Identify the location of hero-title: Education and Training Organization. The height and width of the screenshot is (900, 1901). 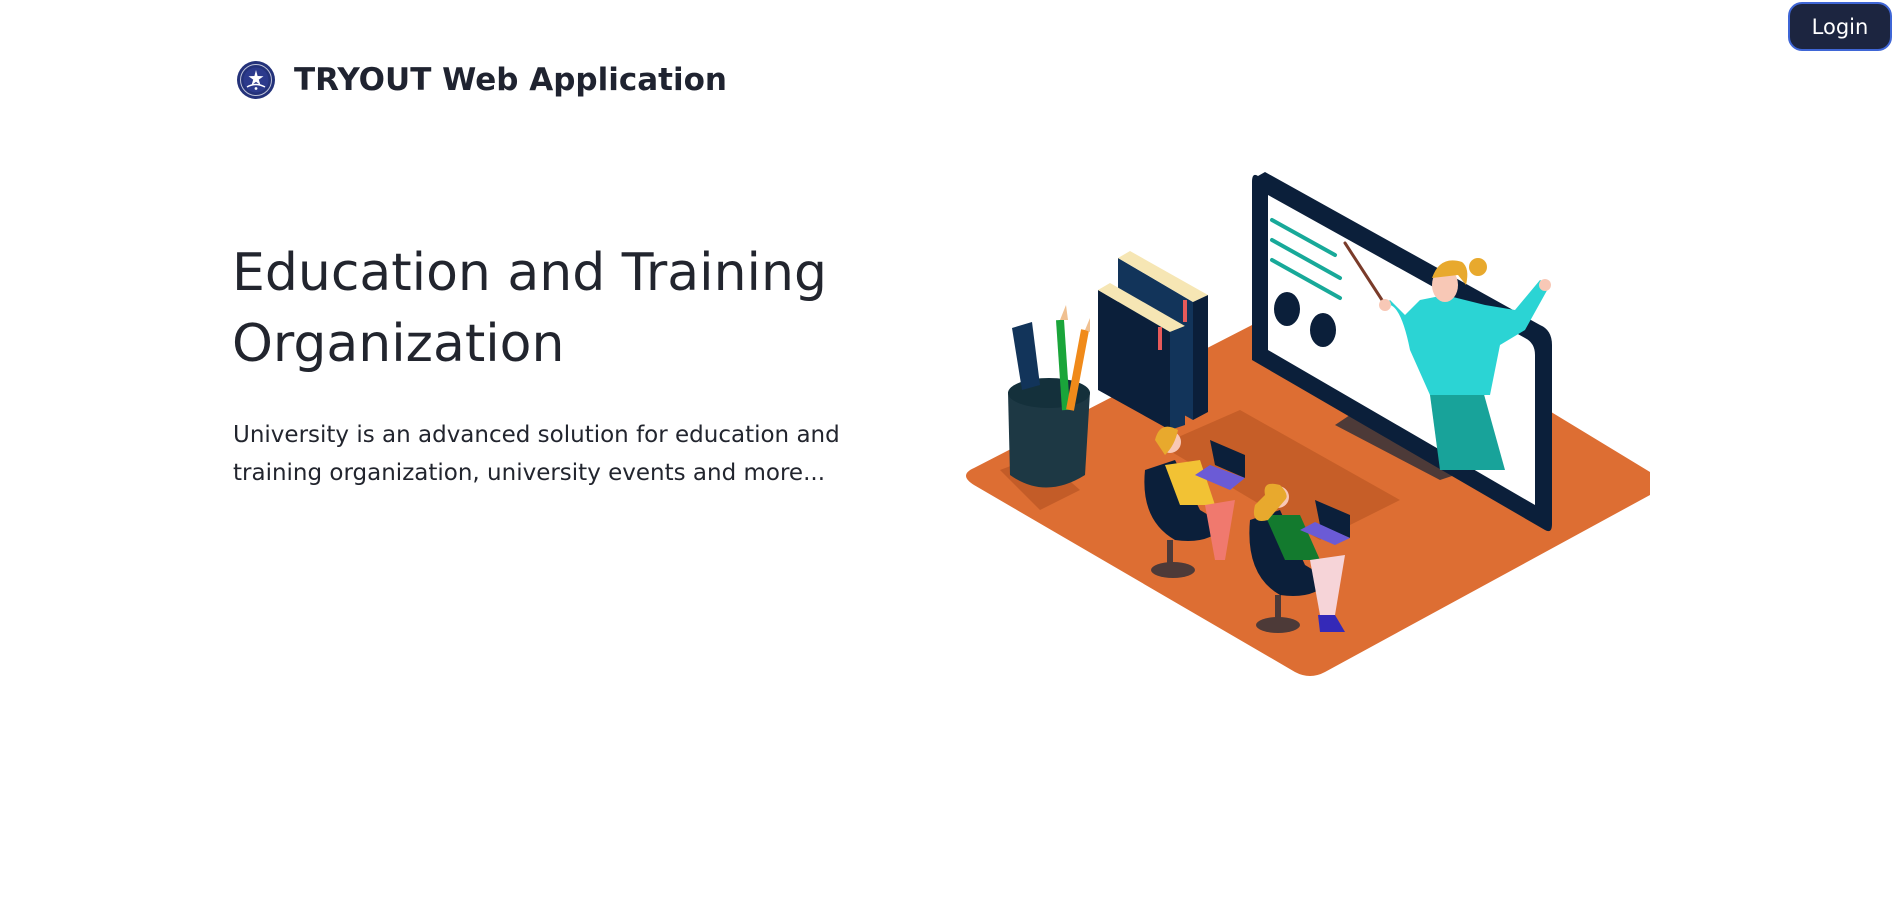
(529, 308).